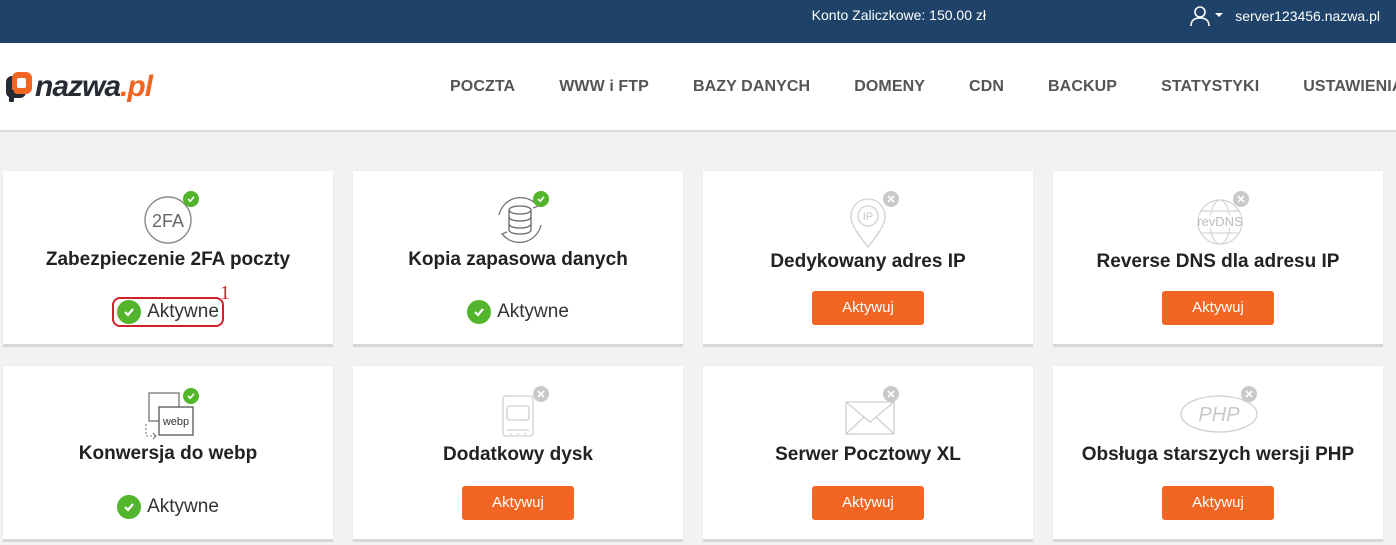 This screenshot has height=545, width=1396. I want to click on nav-item-bazy-danych: BAZY DANYCH, so click(751, 87).